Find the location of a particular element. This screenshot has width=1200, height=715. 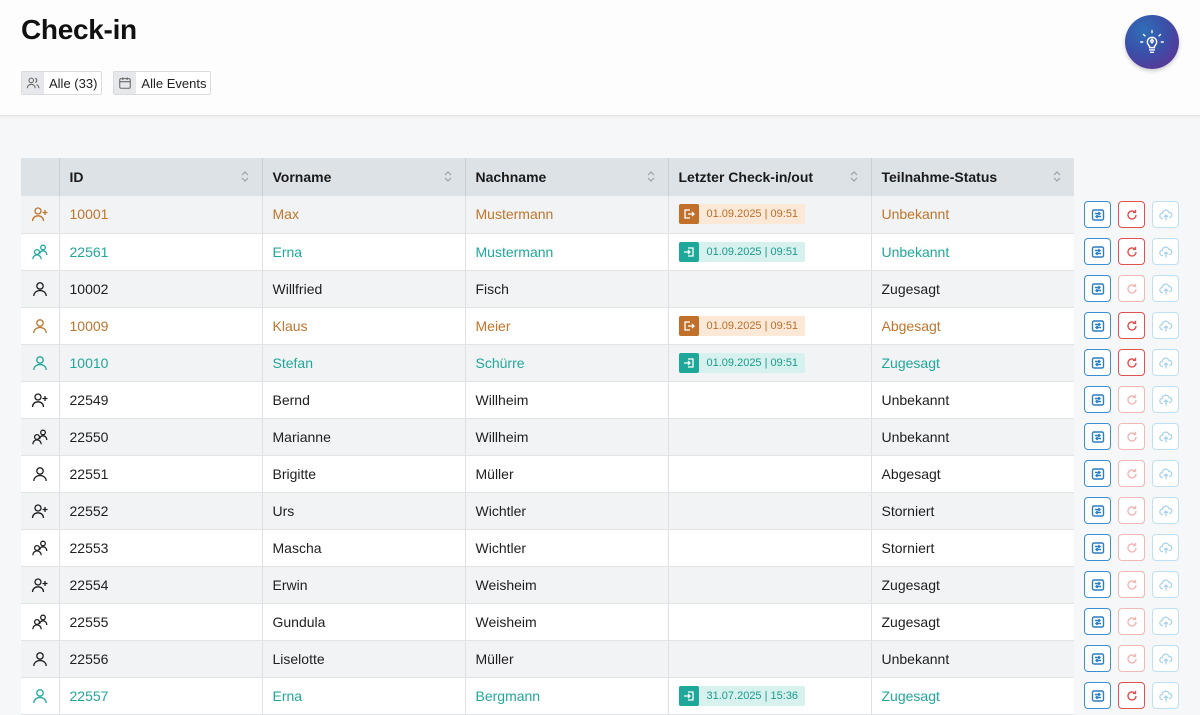

cell-last-check is located at coordinates (770, 585).